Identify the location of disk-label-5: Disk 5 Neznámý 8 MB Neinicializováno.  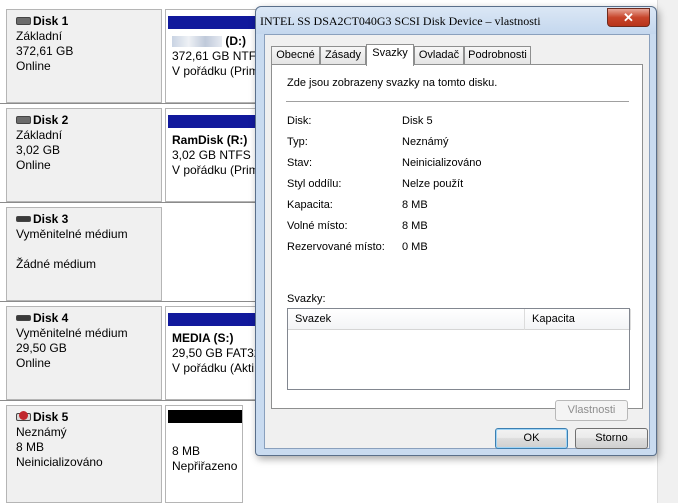
(84, 454).